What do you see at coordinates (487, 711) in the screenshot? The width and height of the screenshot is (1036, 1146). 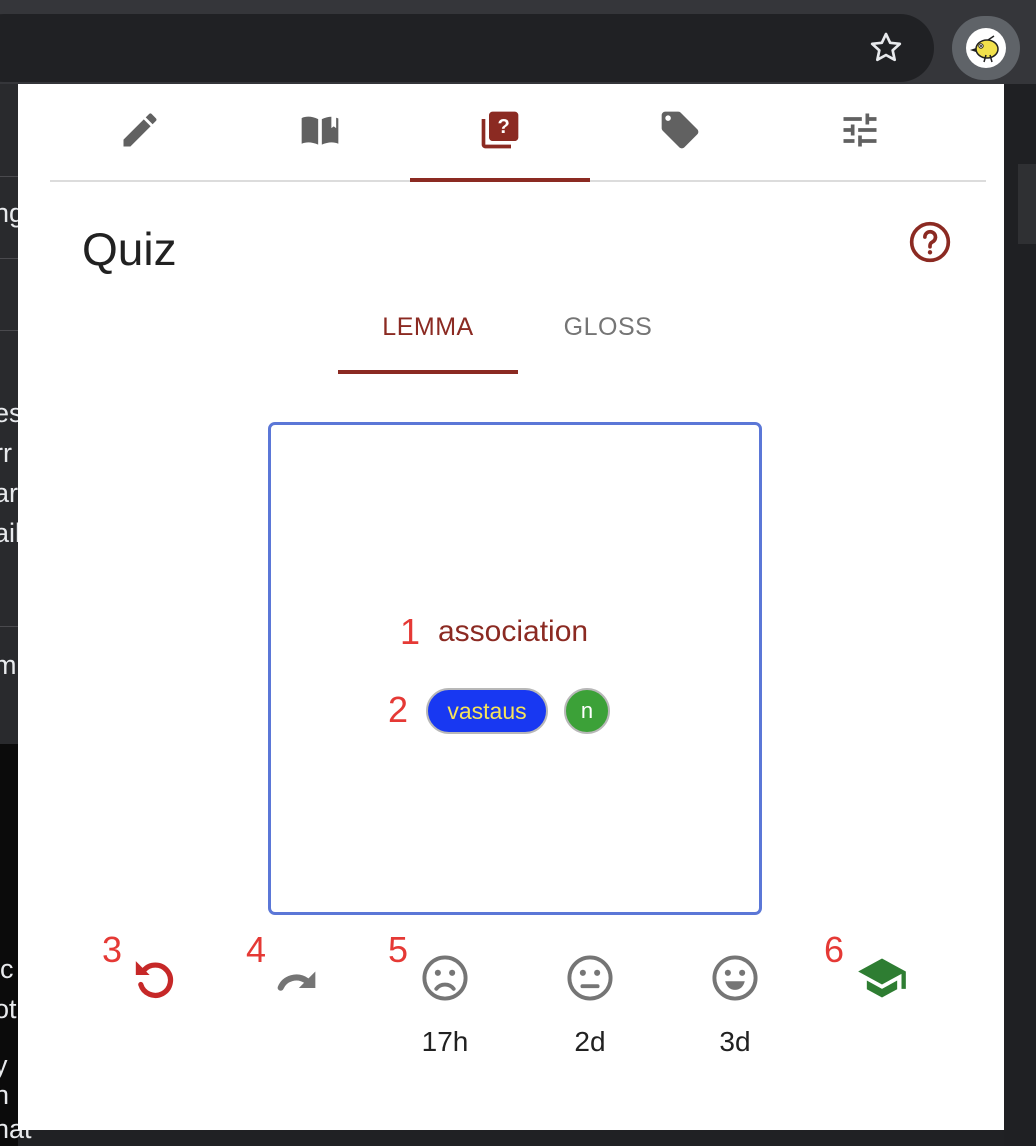 I see `gloss-badge: vastaus` at bounding box center [487, 711].